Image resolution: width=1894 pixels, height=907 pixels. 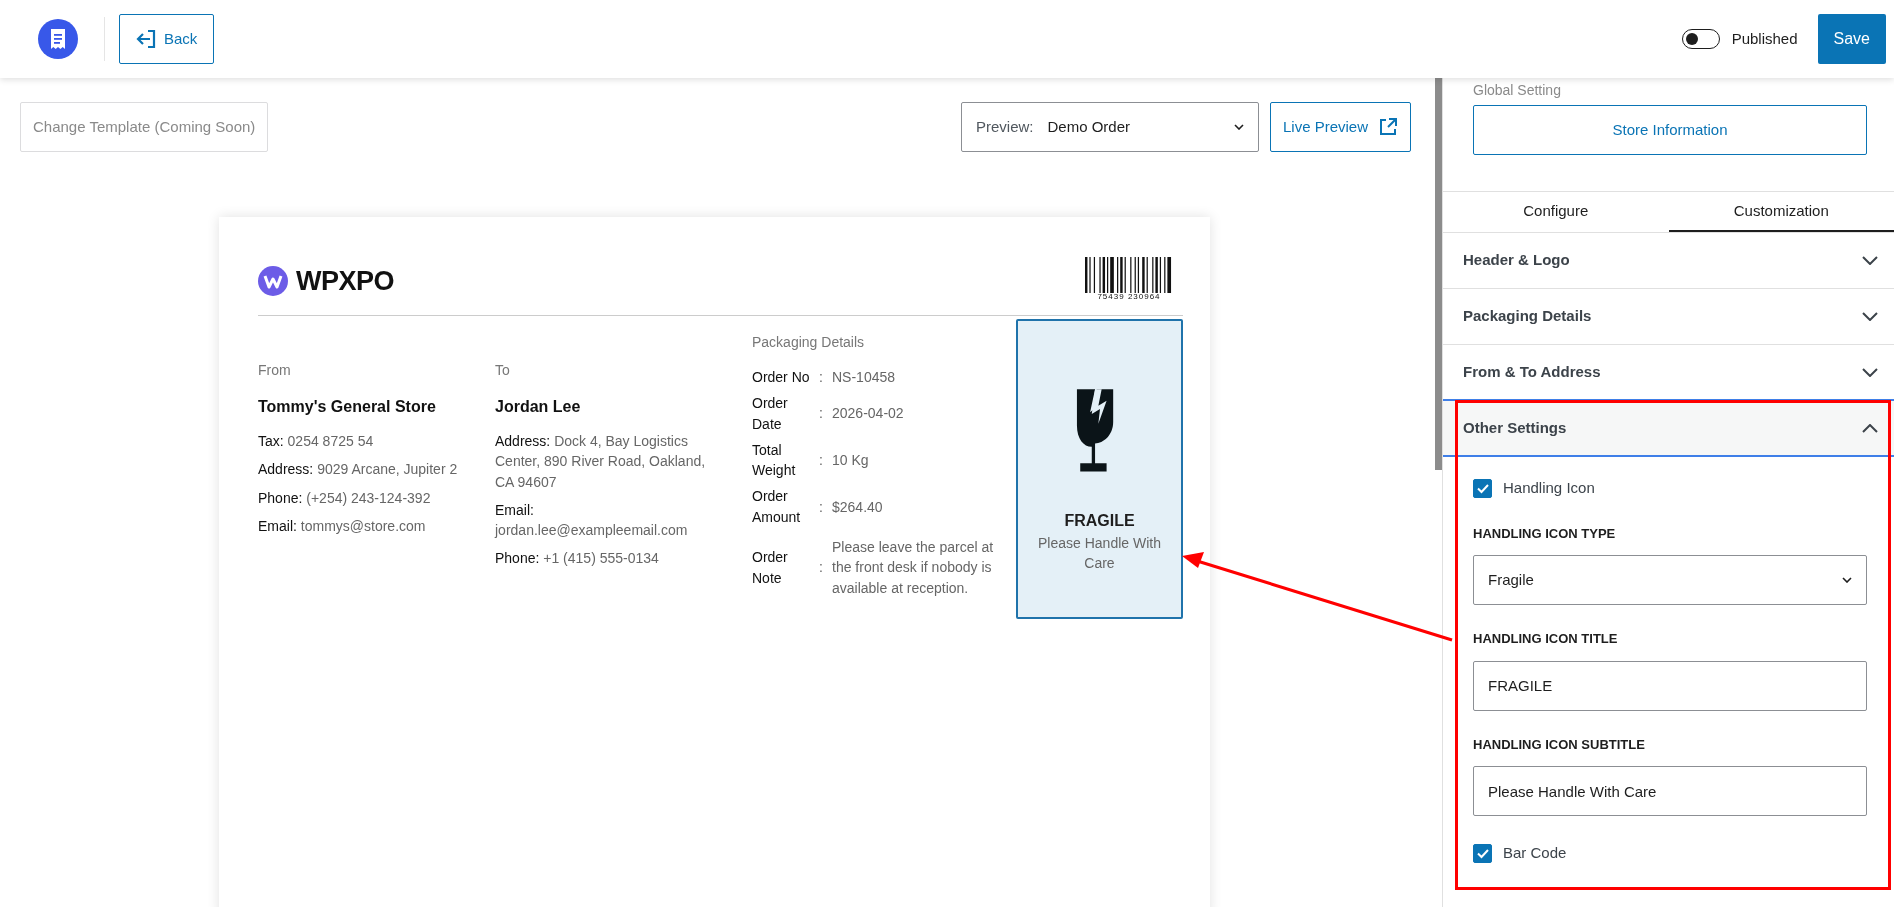 I want to click on address-line: Phone: (+254) 243-124-392, so click(x=345, y=498).